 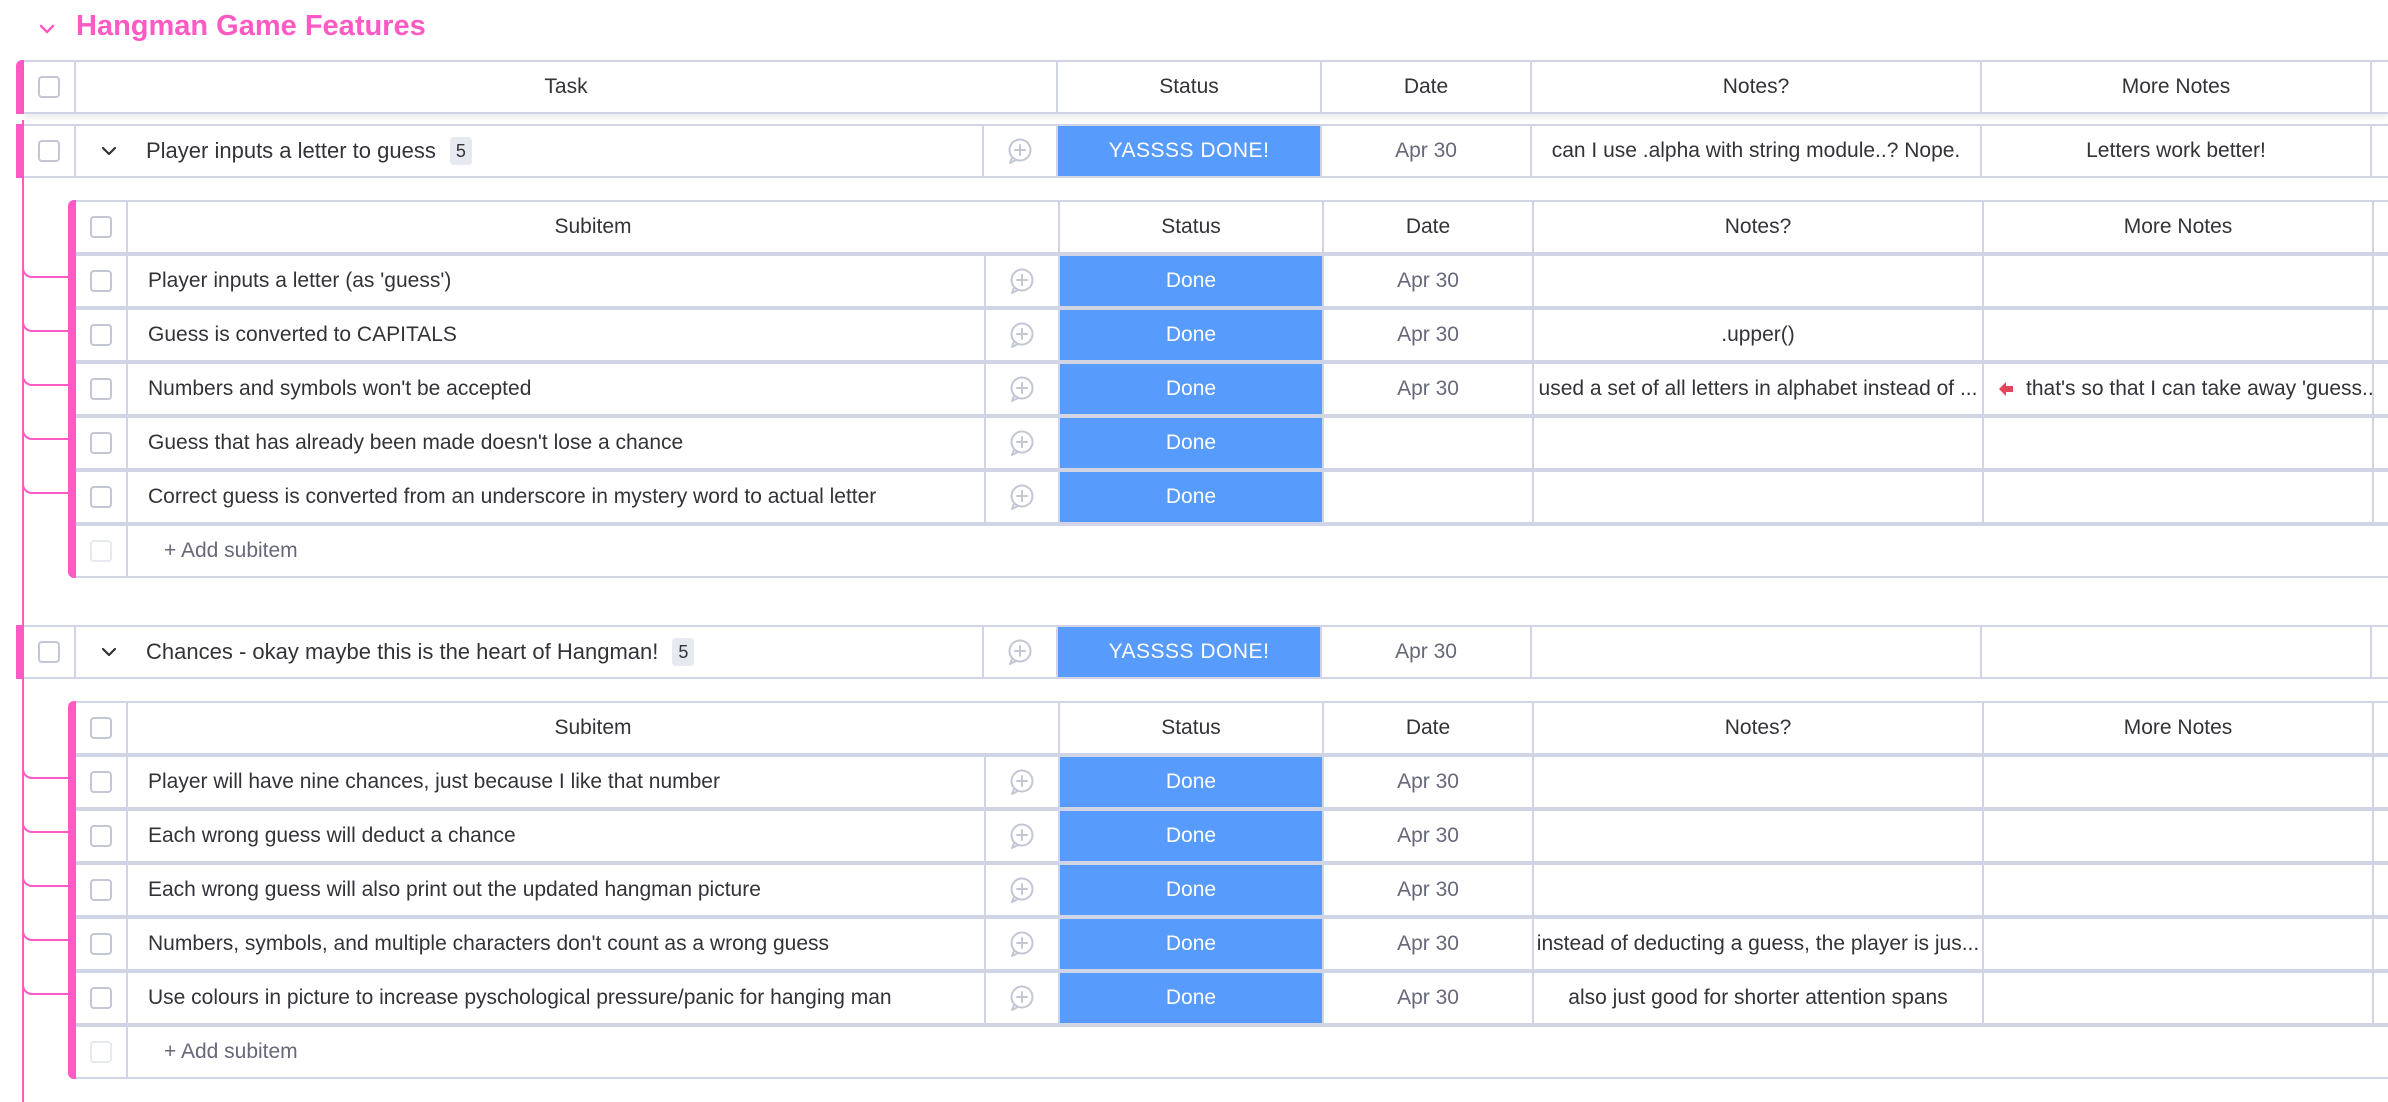 What do you see at coordinates (555, 836) in the screenshot?
I see `subitem-name: Each wrong guess will deduct a chance` at bounding box center [555, 836].